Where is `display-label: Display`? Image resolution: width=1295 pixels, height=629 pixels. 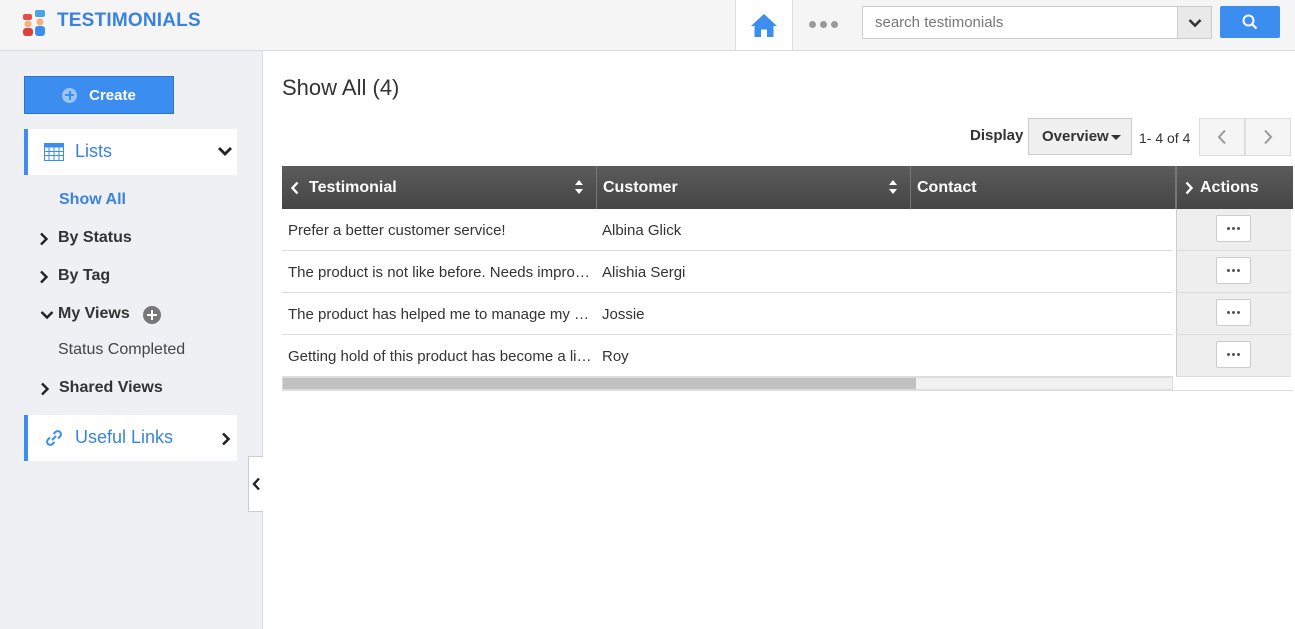 display-label: Display is located at coordinates (997, 135).